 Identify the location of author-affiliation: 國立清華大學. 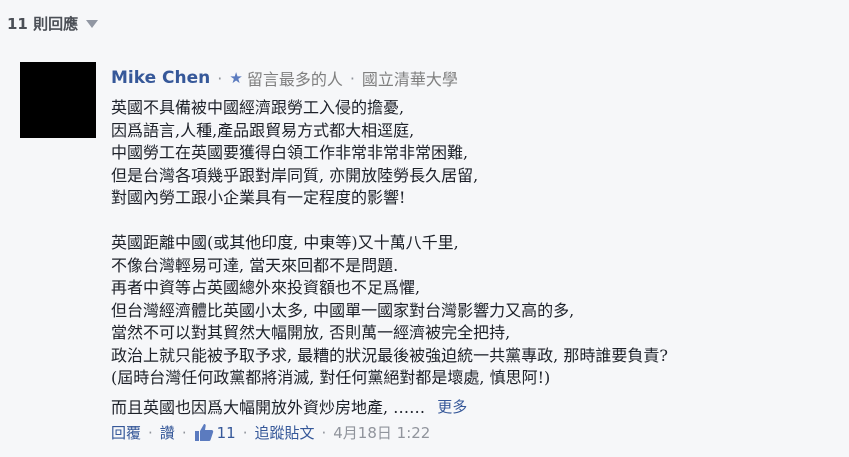
(410, 78).